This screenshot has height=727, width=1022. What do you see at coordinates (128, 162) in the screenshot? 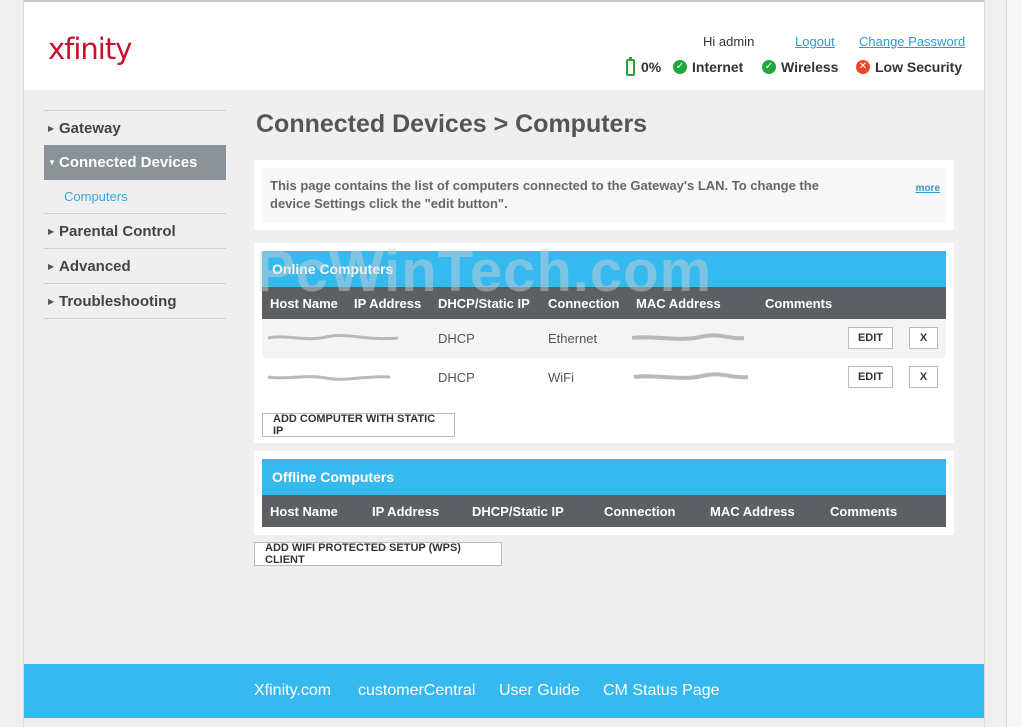
I see `sidebar-item-label: Connected Devices` at bounding box center [128, 162].